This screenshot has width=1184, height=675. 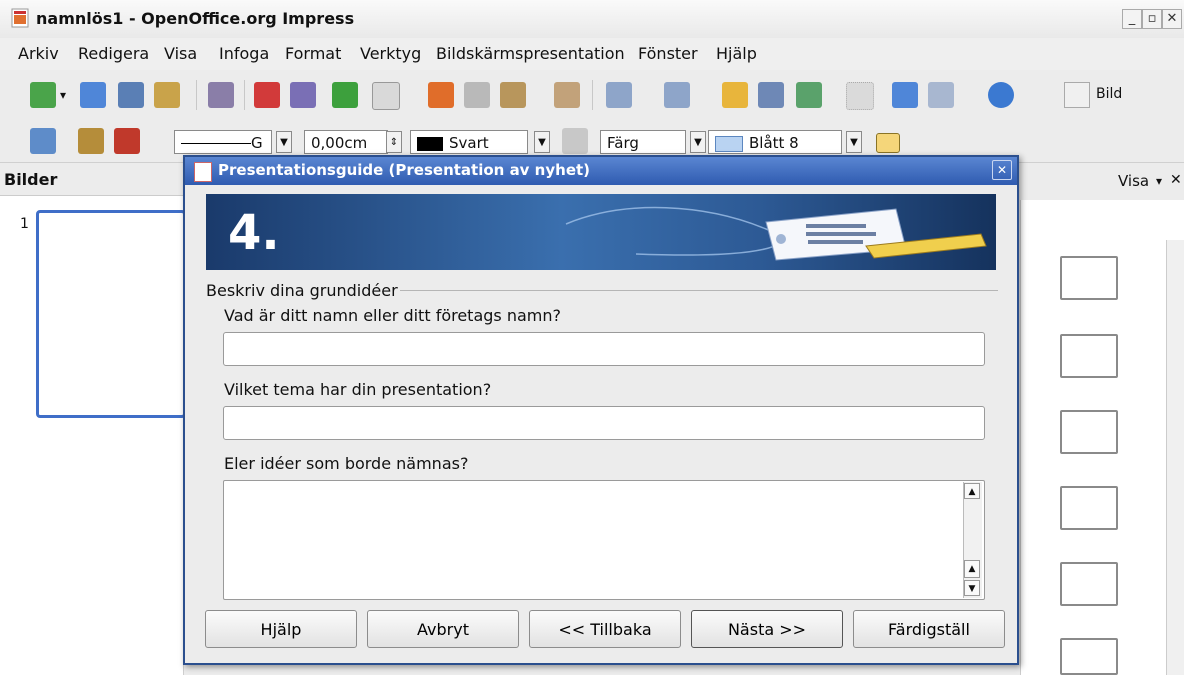 I want to click on slide-number: 1, so click(x=24, y=224).